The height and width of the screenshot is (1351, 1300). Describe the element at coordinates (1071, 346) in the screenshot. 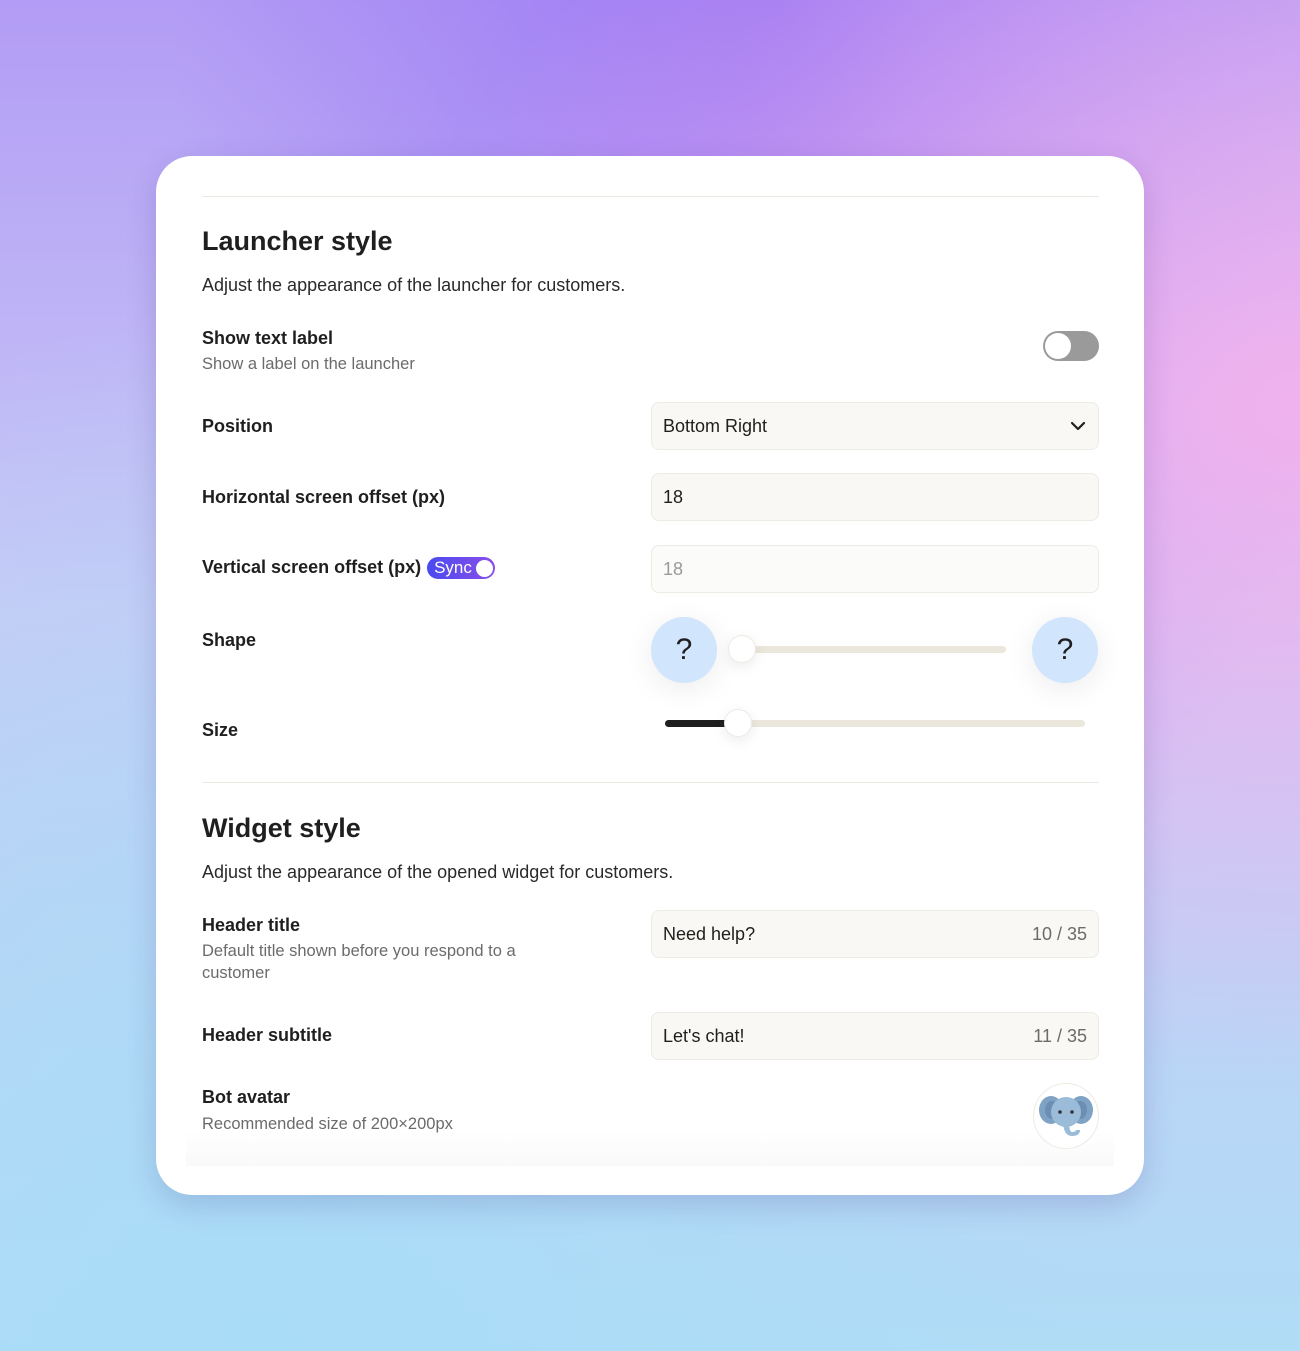

I see `show-text-label-toggle` at that location.